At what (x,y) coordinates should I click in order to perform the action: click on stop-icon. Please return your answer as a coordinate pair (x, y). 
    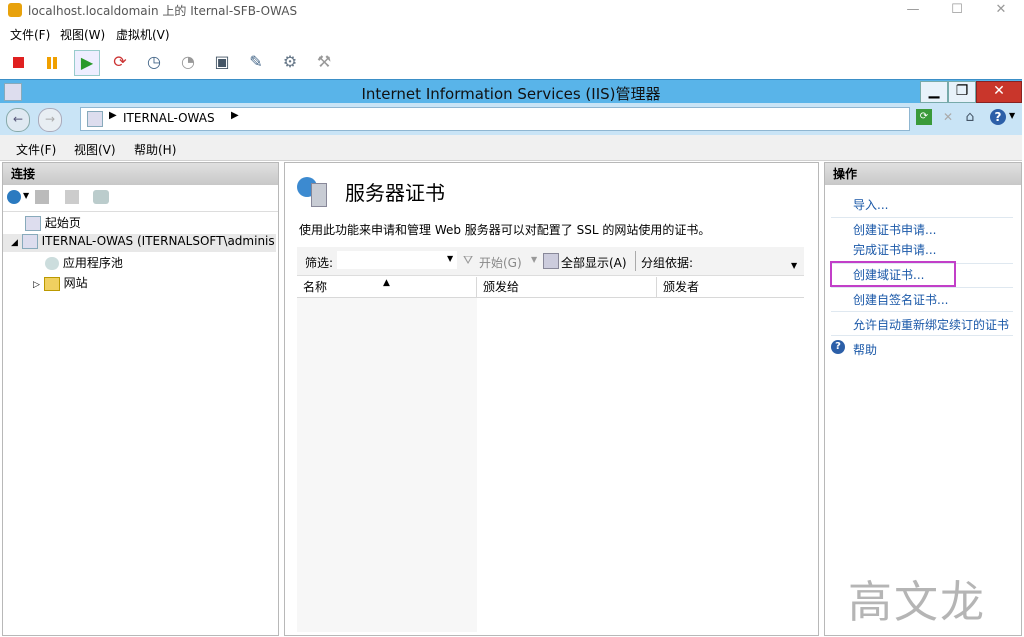
    Looking at the image, I should click on (18, 62).